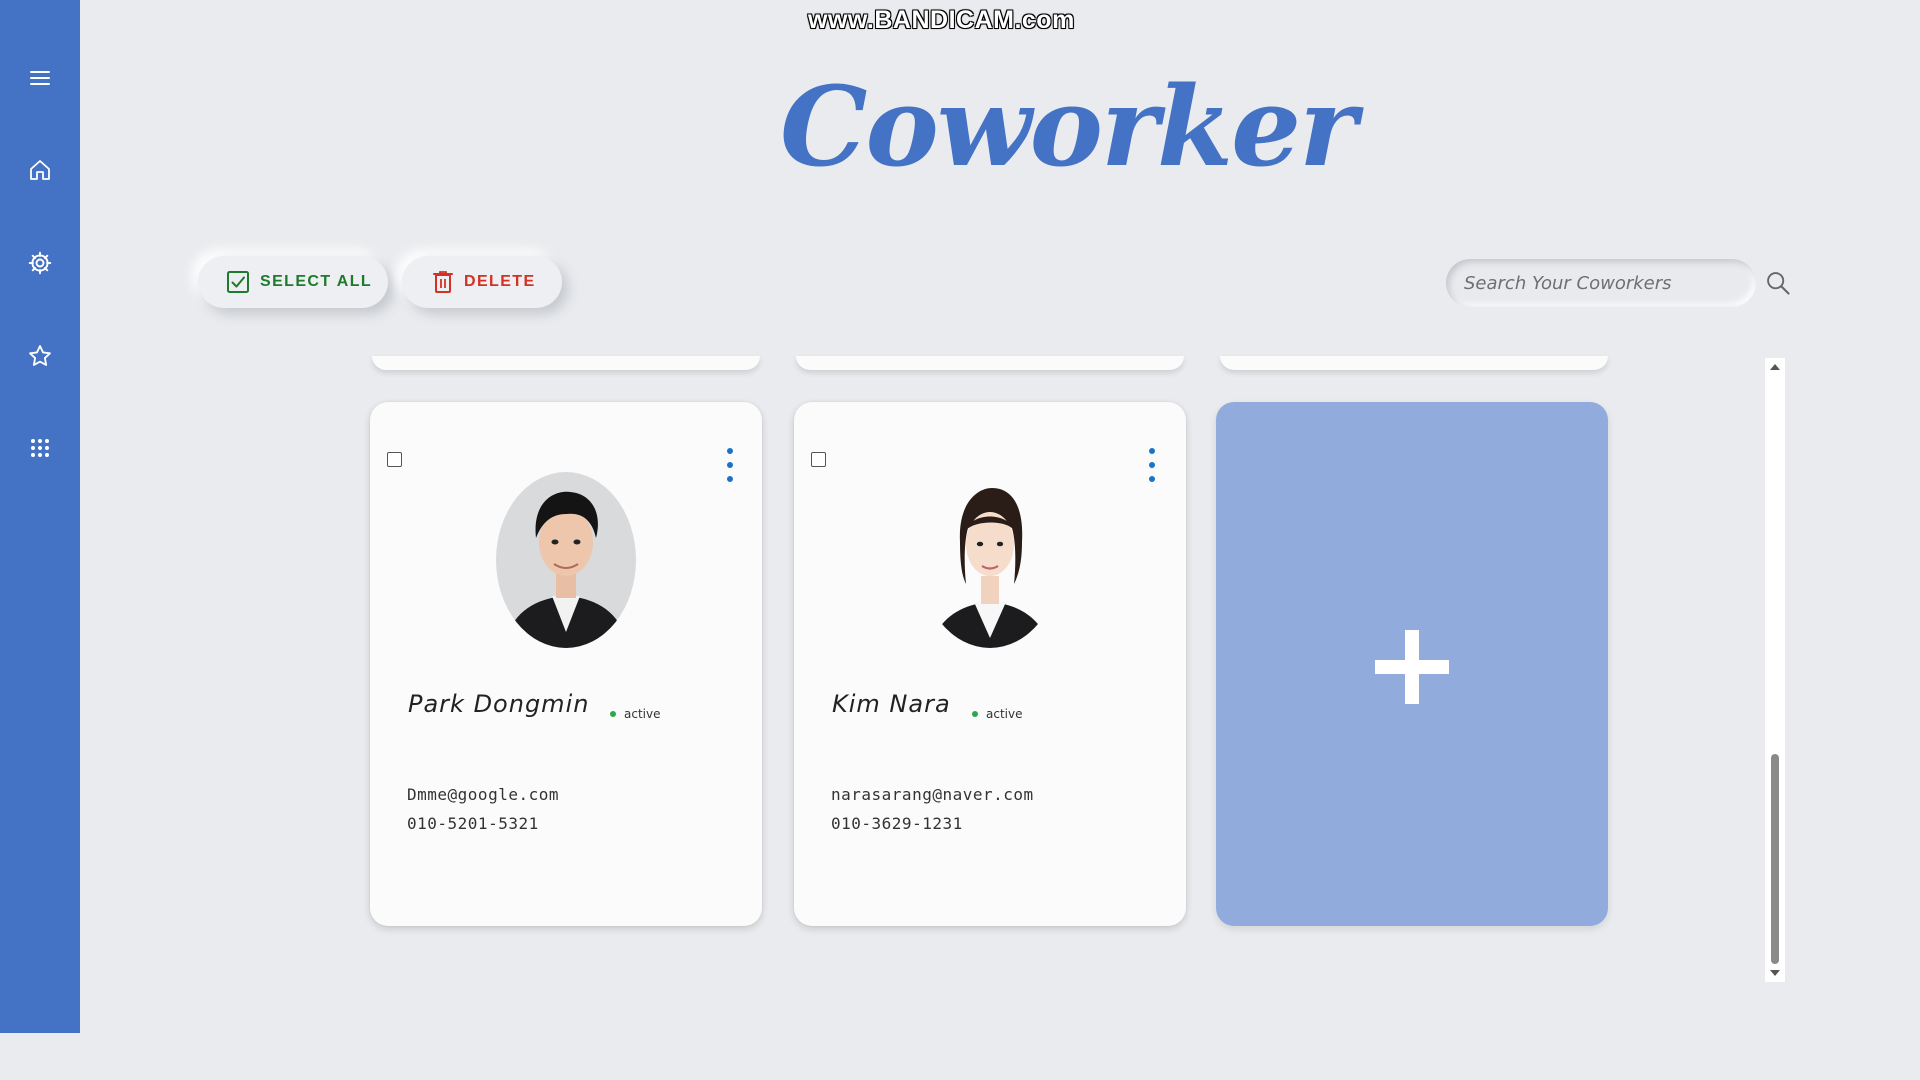 The width and height of the screenshot is (1920, 1080). I want to click on page-title: Coworker, so click(1068, 126).